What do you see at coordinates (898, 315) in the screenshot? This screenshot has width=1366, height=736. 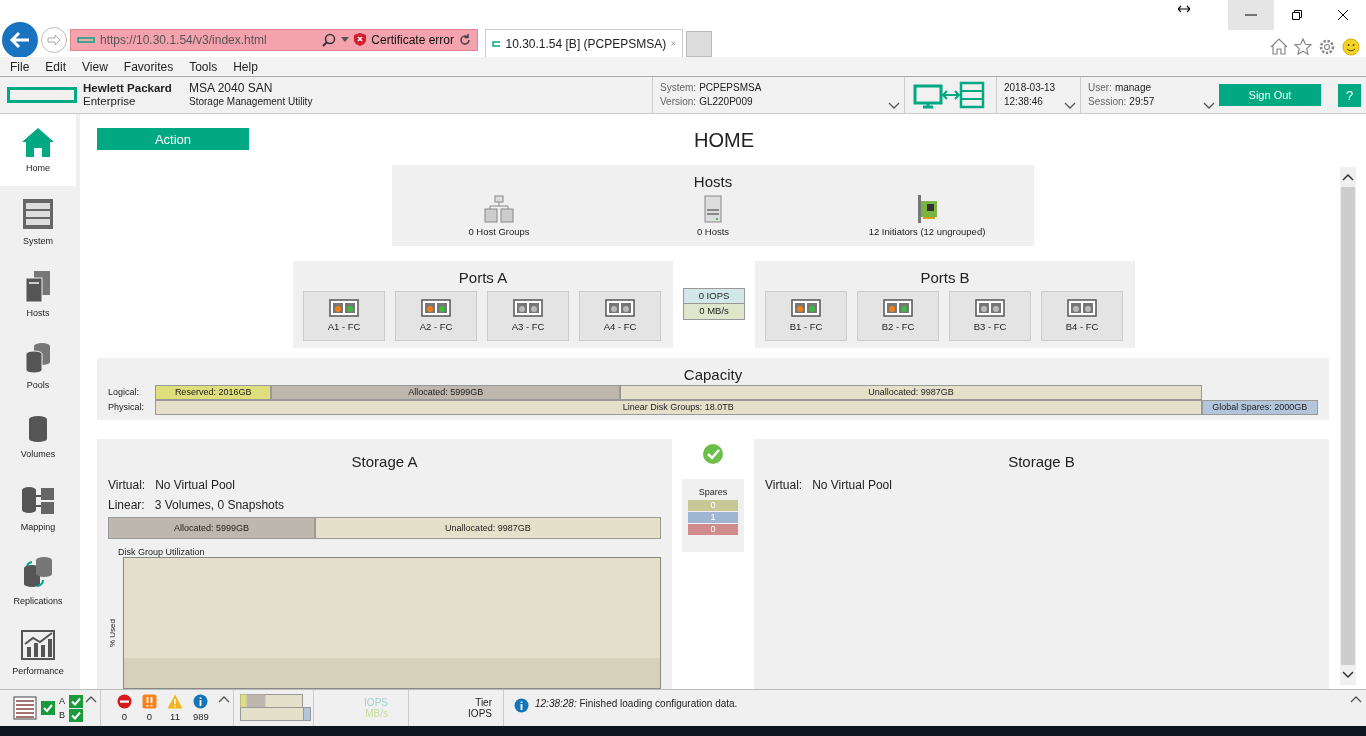 I see `port-tile: B2 - FC` at bounding box center [898, 315].